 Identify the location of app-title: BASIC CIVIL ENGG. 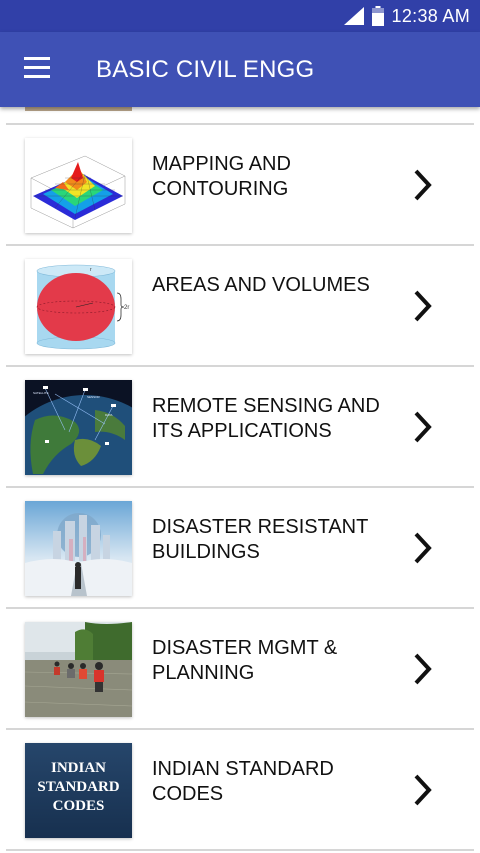
(205, 69).